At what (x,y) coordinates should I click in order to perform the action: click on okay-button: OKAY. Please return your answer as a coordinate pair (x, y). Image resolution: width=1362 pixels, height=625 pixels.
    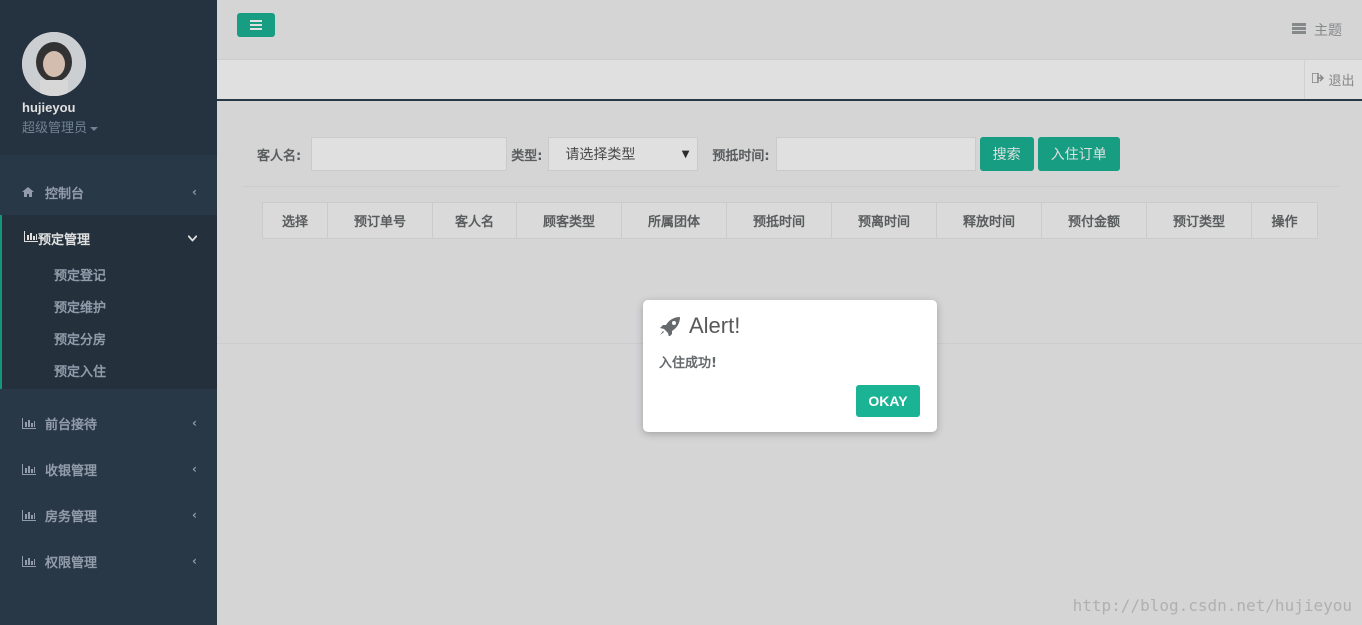
    Looking at the image, I should click on (888, 401).